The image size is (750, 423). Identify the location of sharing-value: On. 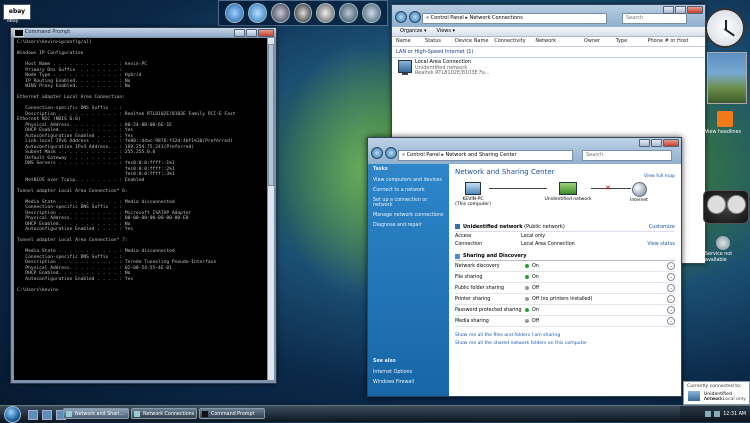
(535, 266).